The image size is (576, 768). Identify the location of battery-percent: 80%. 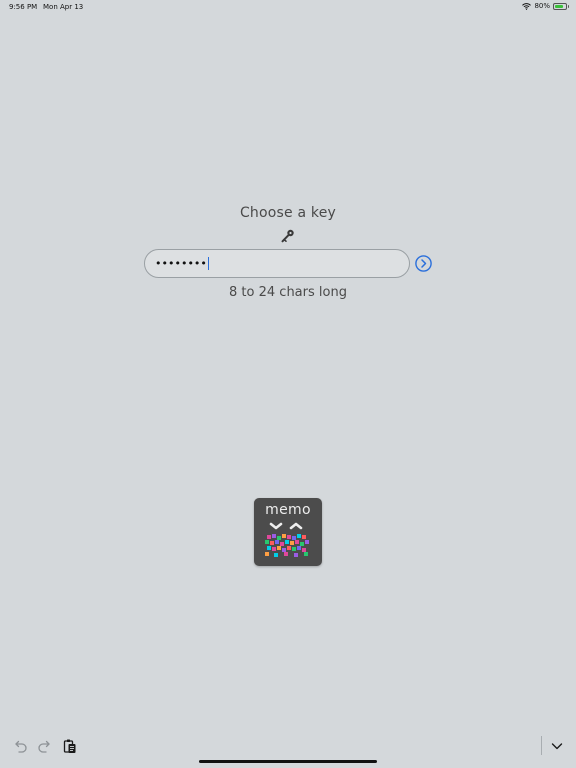
(542, 6).